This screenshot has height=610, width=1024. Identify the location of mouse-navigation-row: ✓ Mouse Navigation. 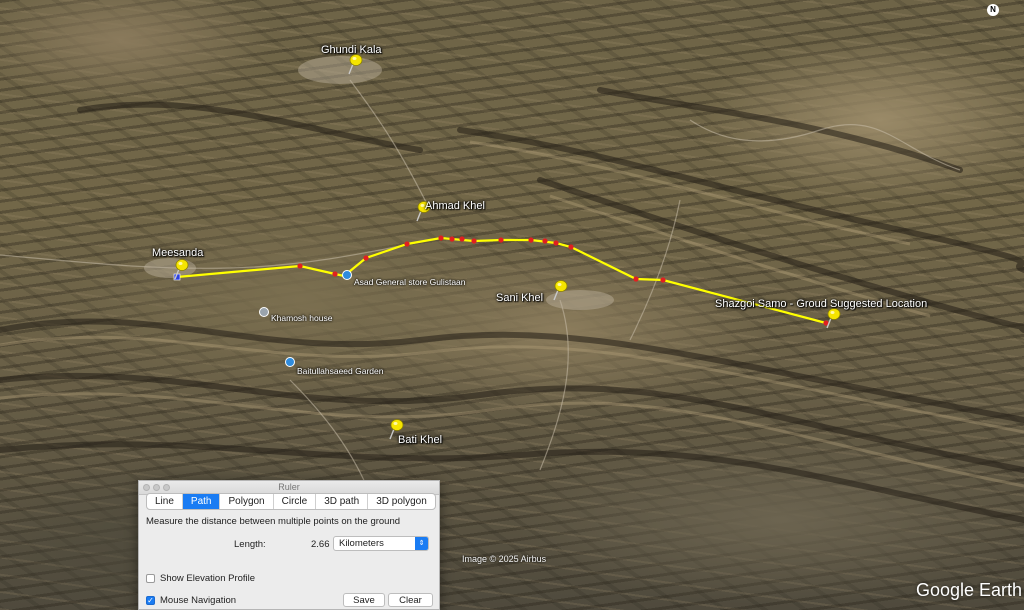
(191, 600).